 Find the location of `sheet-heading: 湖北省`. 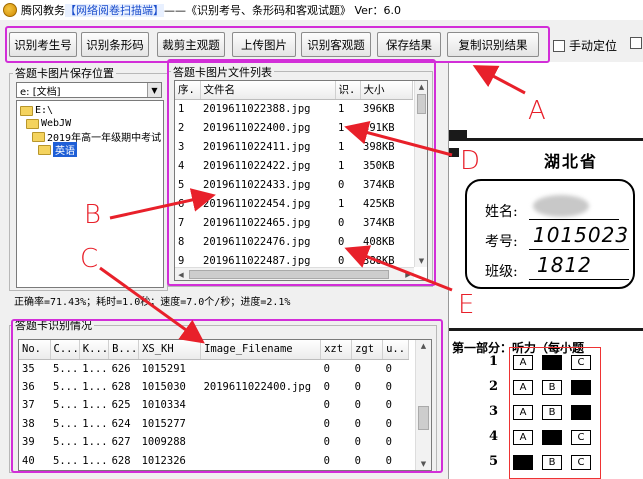

sheet-heading: 湖北省 is located at coordinates (571, 161).